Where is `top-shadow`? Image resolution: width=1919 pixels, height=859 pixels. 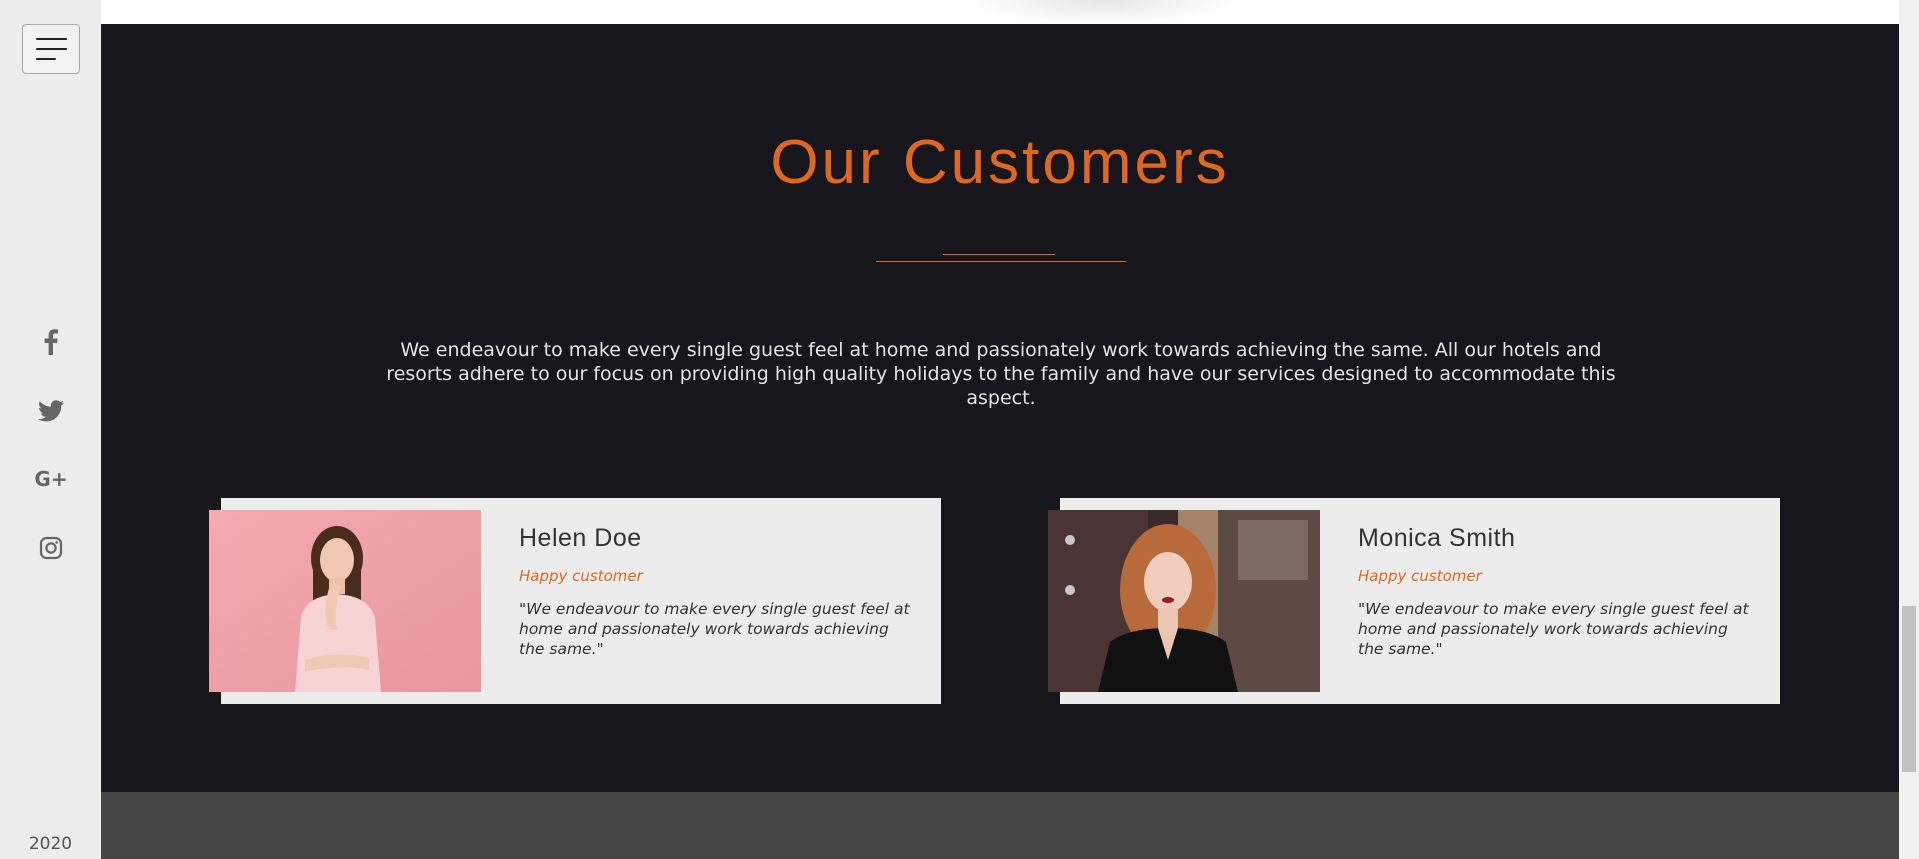
top-shadow is located at coordinates (1101, 12).